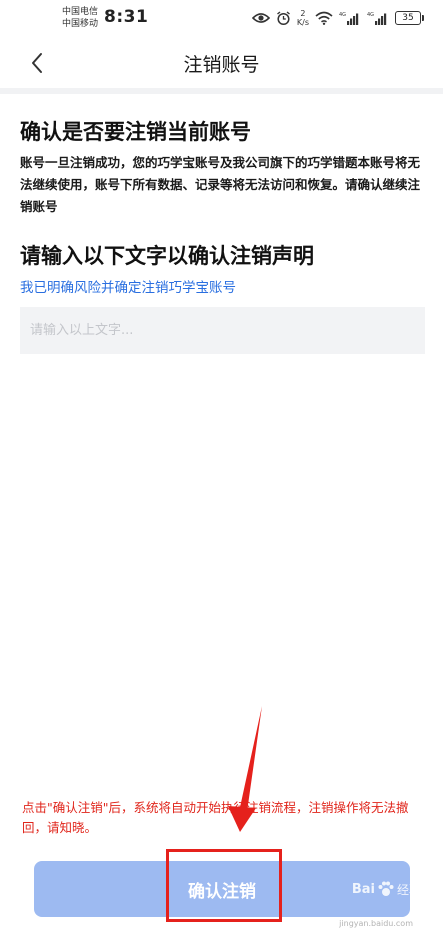  I want to click on battery-icon: 35, so click(409, 18).